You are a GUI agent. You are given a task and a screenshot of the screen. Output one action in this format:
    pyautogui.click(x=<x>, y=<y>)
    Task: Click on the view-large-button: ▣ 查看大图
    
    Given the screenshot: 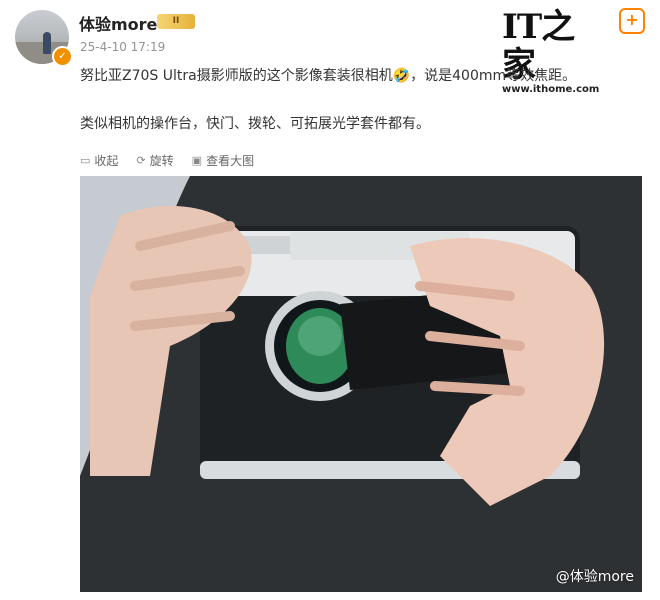 What is the action you would take?
    pyautogui.click(x=223, y=160)
    